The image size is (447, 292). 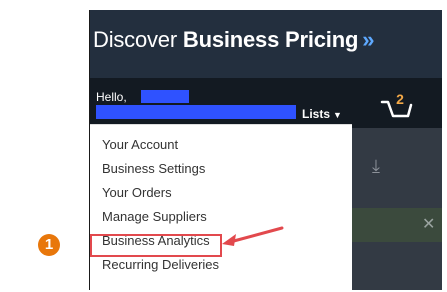 I want to click on highlight-box, so click(x=156, y=245).